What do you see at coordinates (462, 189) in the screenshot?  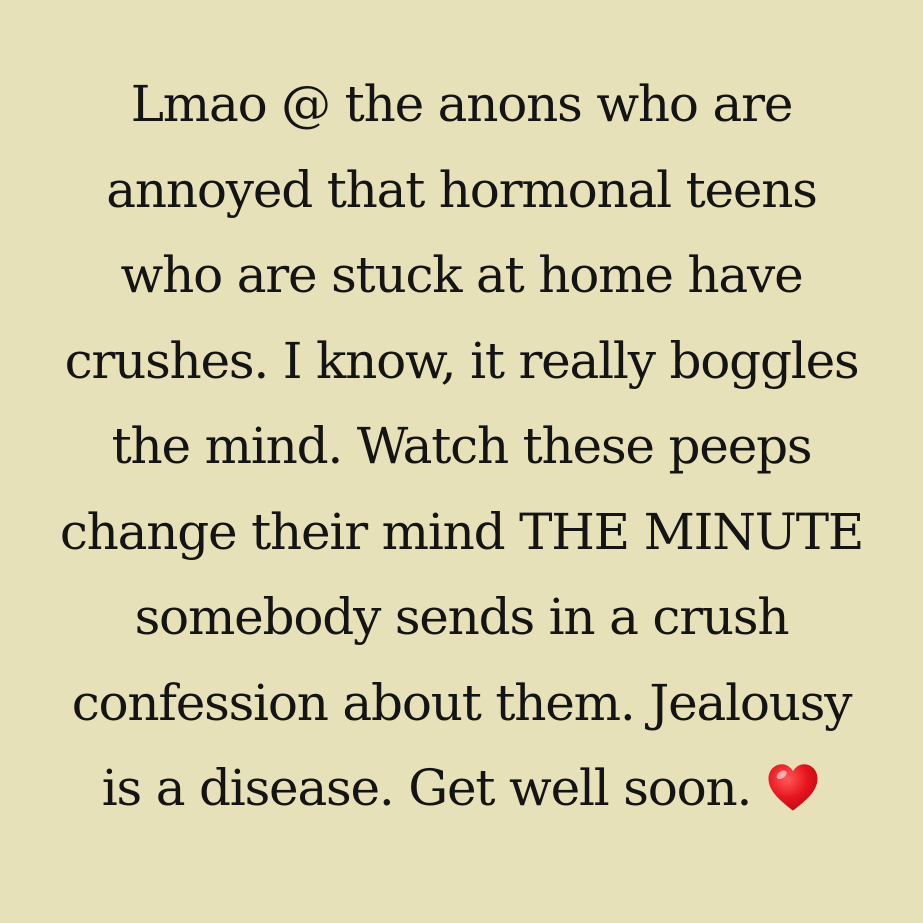 I see `post-line: annoyed that hormonal teens` at bounding box center [462, 189].